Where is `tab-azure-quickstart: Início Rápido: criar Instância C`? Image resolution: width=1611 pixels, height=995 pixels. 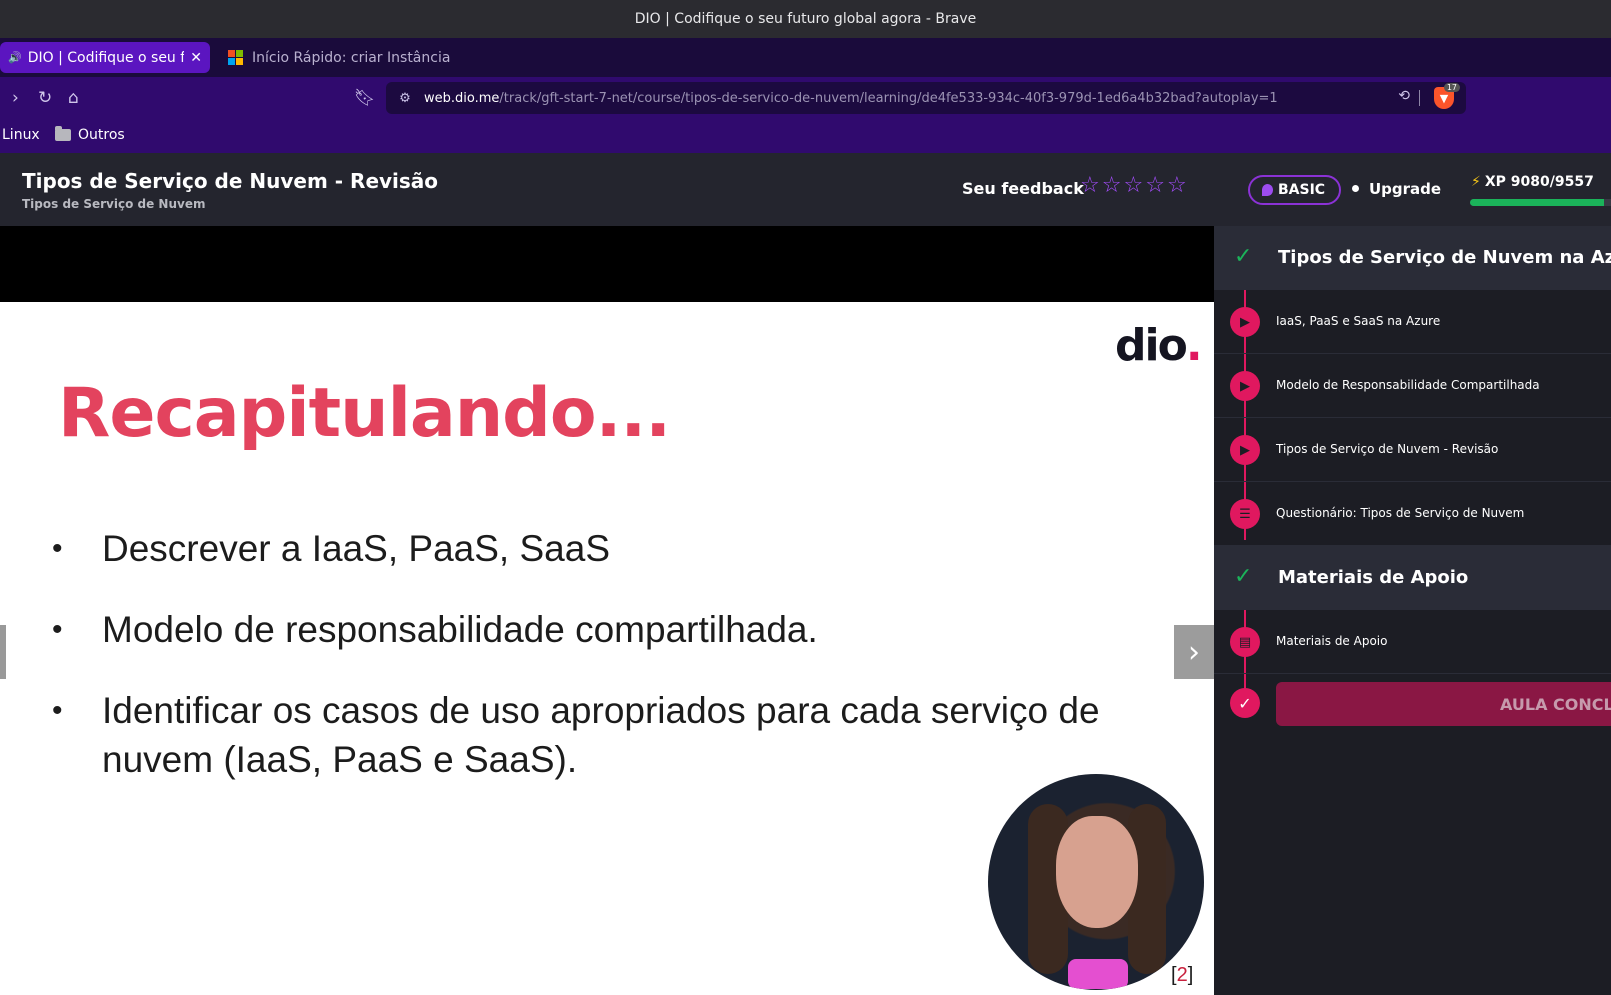
tab-azure-quickstart: Início Rápido: criar Instância C is located at coordinates (340, 57).